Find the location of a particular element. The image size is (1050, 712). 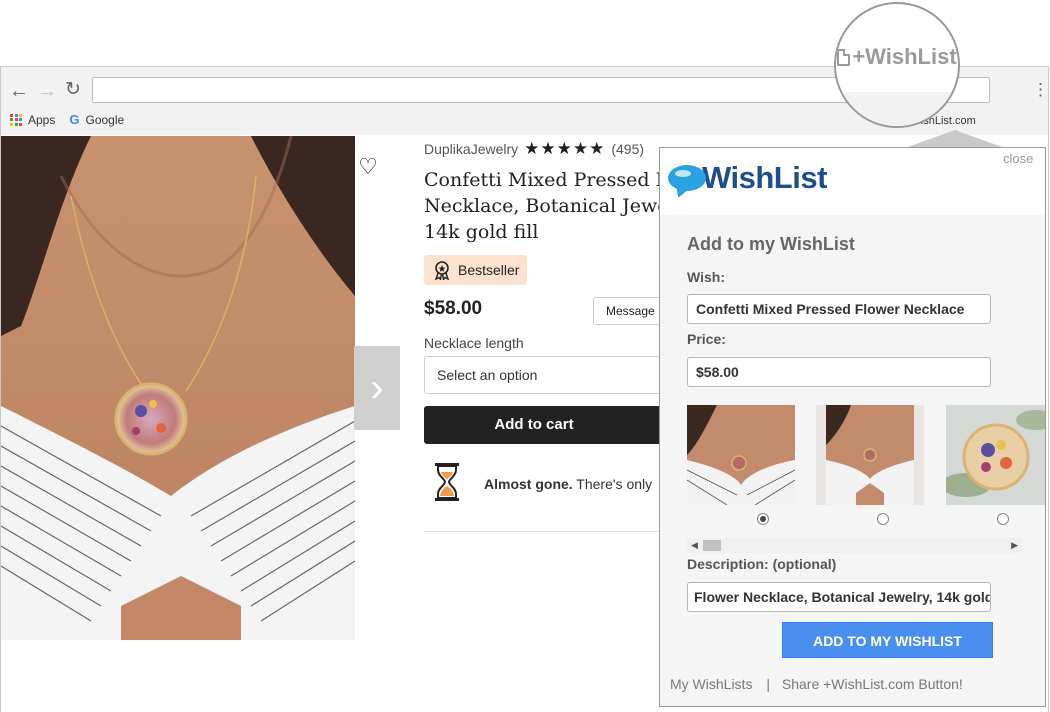

wish-label: Wish: is located at coordinates (706, 277).